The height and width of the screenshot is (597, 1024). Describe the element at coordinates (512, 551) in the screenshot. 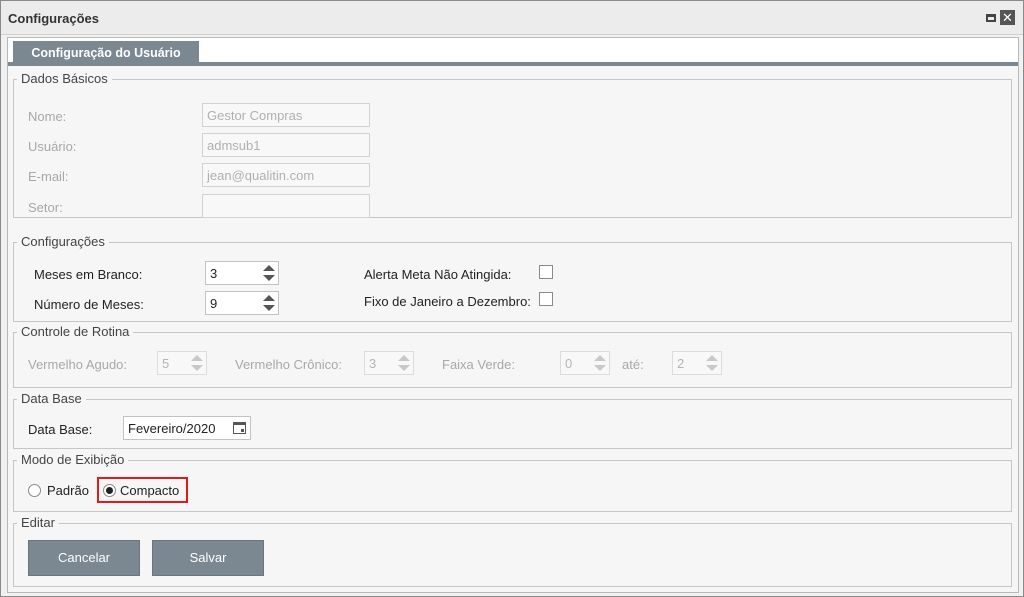

I see `editar-group: Editar Cancelar Salvar` at that location.